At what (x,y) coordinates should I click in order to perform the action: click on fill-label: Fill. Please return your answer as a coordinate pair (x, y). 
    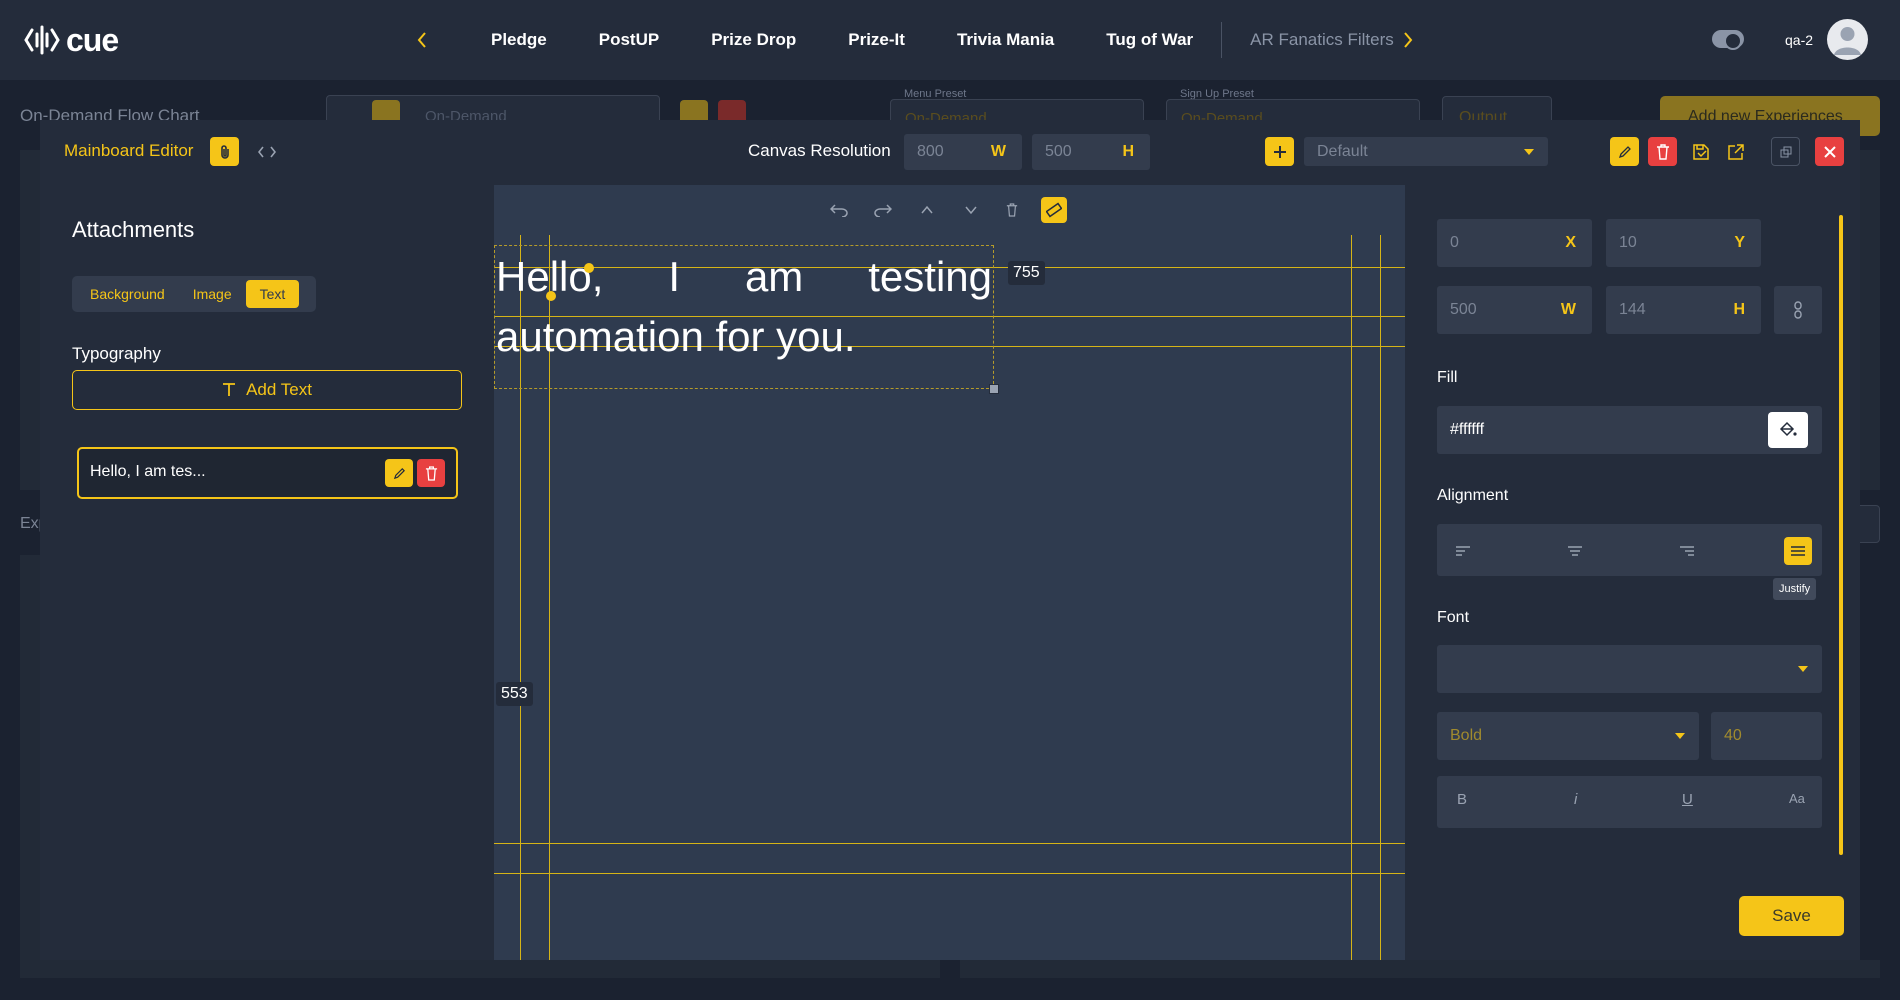
    Looking at the image, I should click on (1447, 377).